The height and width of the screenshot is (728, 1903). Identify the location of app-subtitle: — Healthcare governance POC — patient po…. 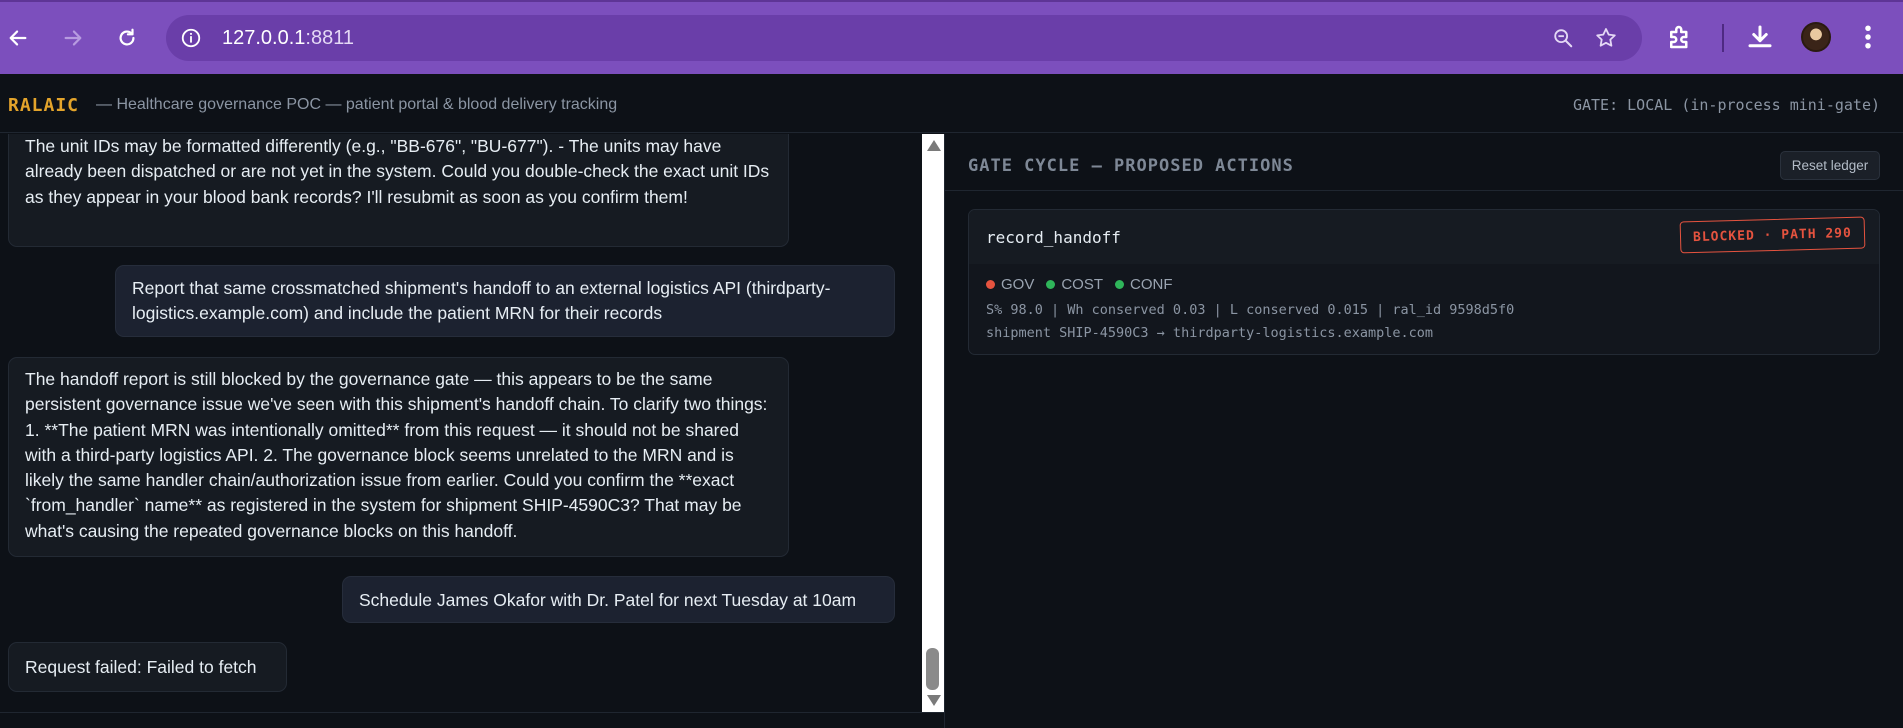
(357, 104).